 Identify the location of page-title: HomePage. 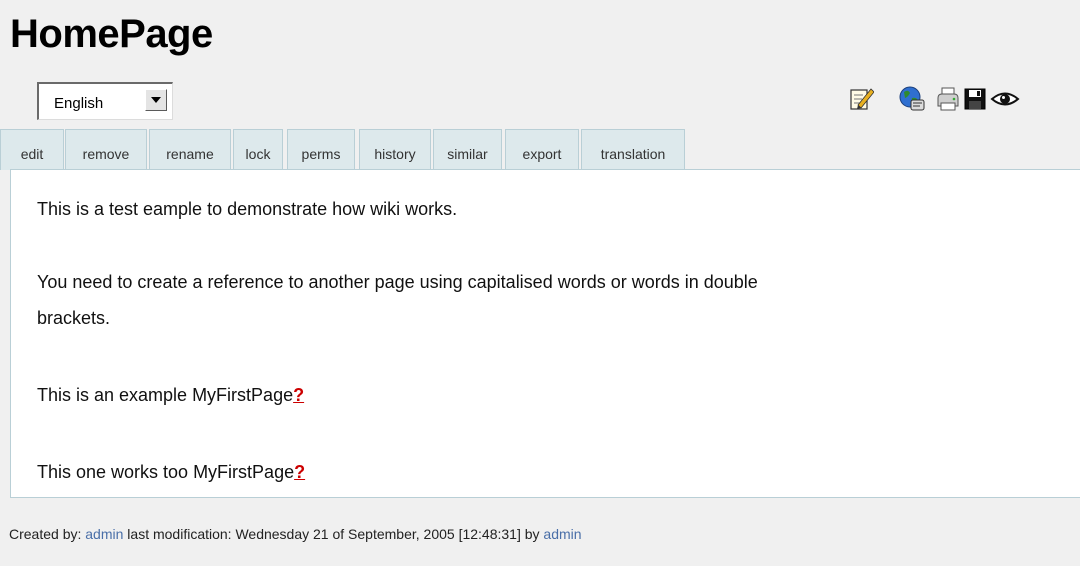
(111, 34).